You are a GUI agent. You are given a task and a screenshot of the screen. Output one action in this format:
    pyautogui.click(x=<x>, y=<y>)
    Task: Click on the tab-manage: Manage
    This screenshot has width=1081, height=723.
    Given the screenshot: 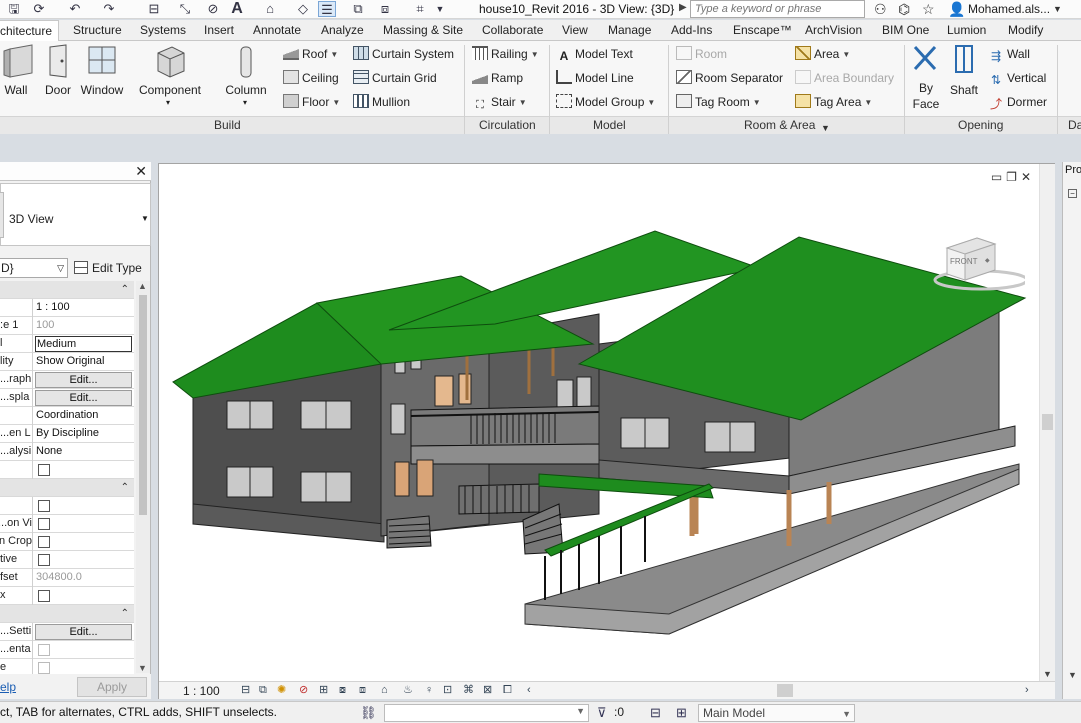 What is the action you would take?
    pyautogui.click(x=629, y=30)
    